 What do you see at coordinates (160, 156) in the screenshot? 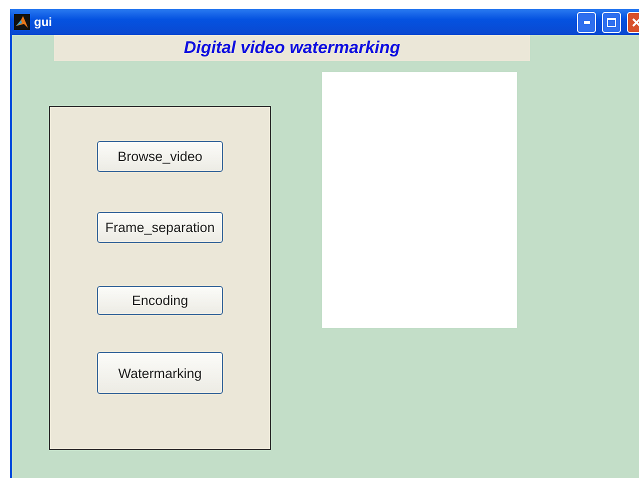
I see `action-button: Browse_video` at bounding box center [160, 156].